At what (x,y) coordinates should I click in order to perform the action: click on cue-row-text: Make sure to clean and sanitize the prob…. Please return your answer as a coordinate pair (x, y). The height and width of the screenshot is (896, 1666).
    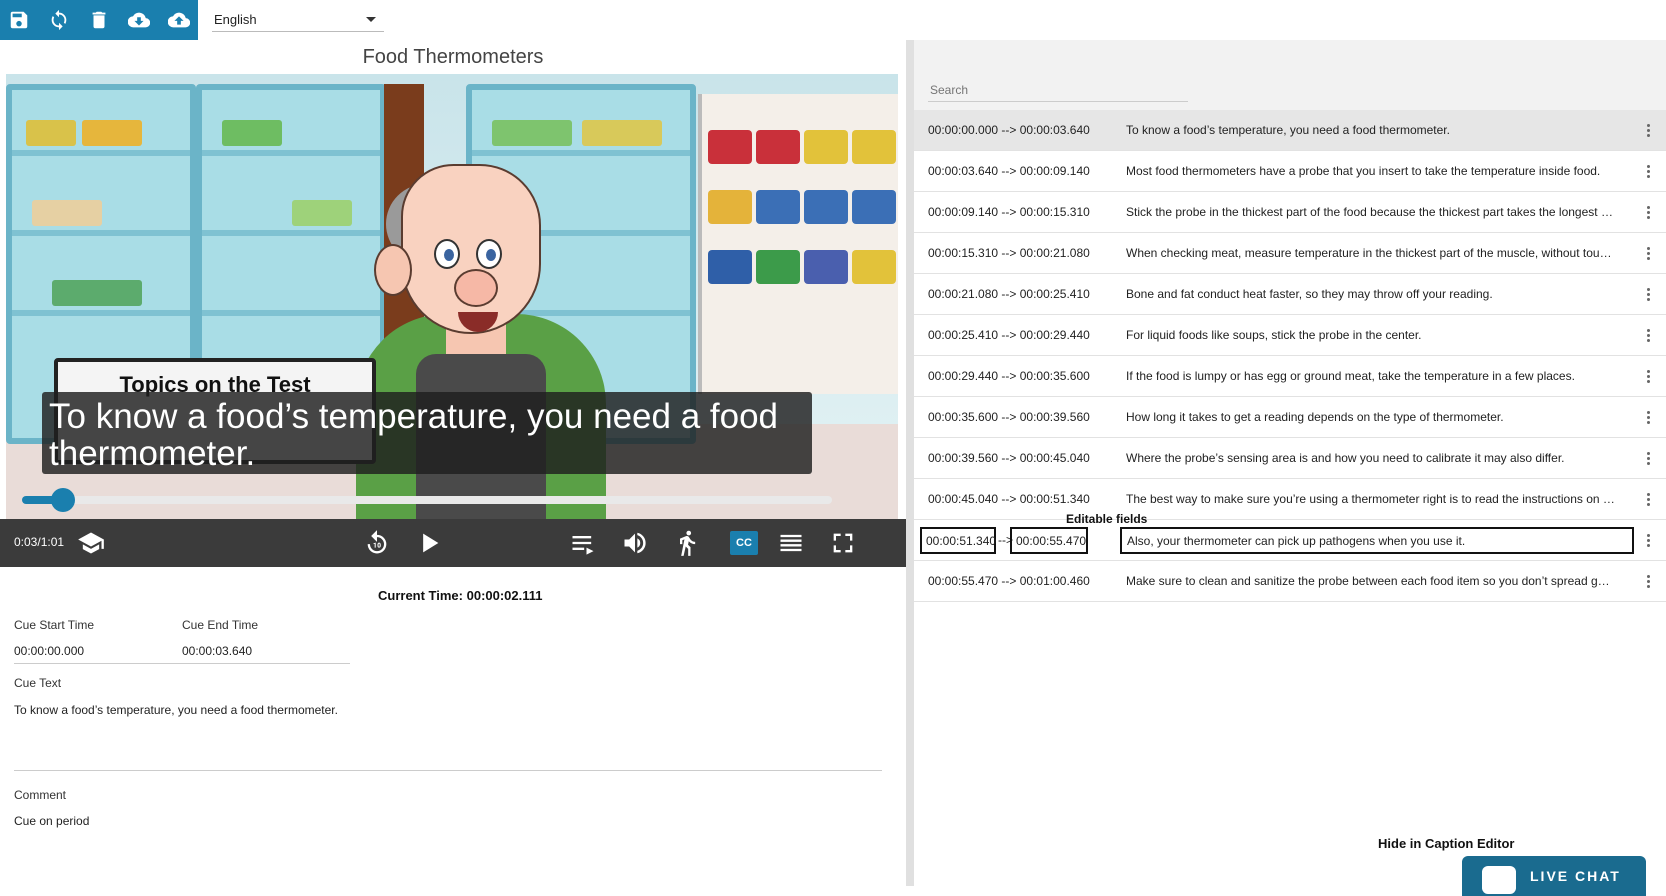
    Looking at the image, I should click on (1371, 581).